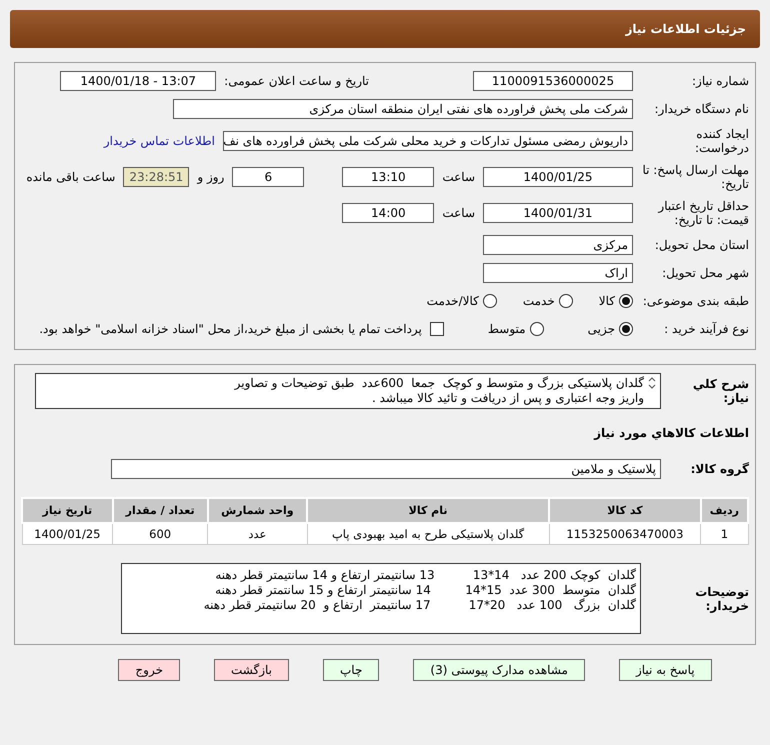 This screenshot has height=745, width=770. Describe the element at coordinates (403, 109) in the screenshot. I see `buyer-field: شرکت ملی پخش فراورده های نفتی ایران منطقه استان مرکزی` at that location.